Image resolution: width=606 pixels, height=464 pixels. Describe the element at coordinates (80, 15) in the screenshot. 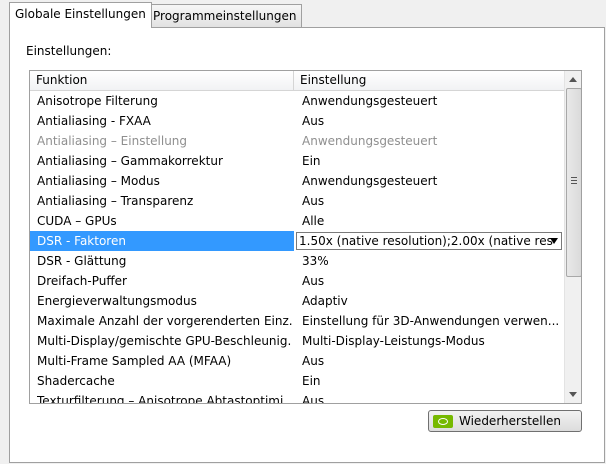

I see `tab-globale-einstellungen: Globale Einstellungen` at that location.